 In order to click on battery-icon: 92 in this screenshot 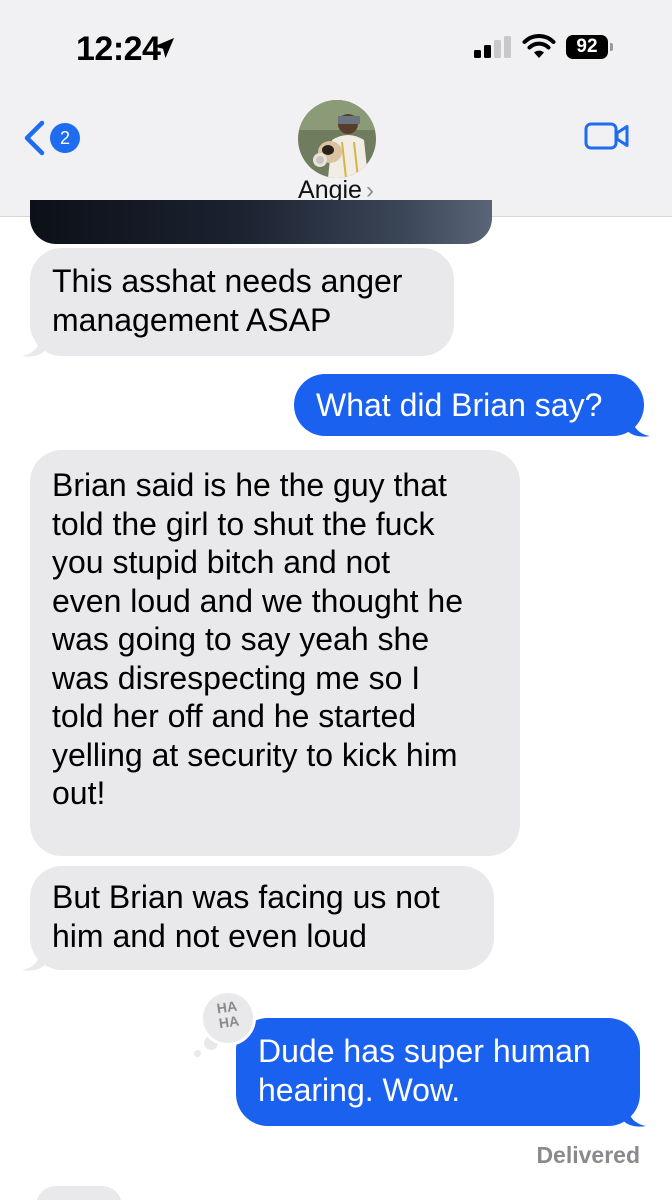, I will do `click(590, 47)`.